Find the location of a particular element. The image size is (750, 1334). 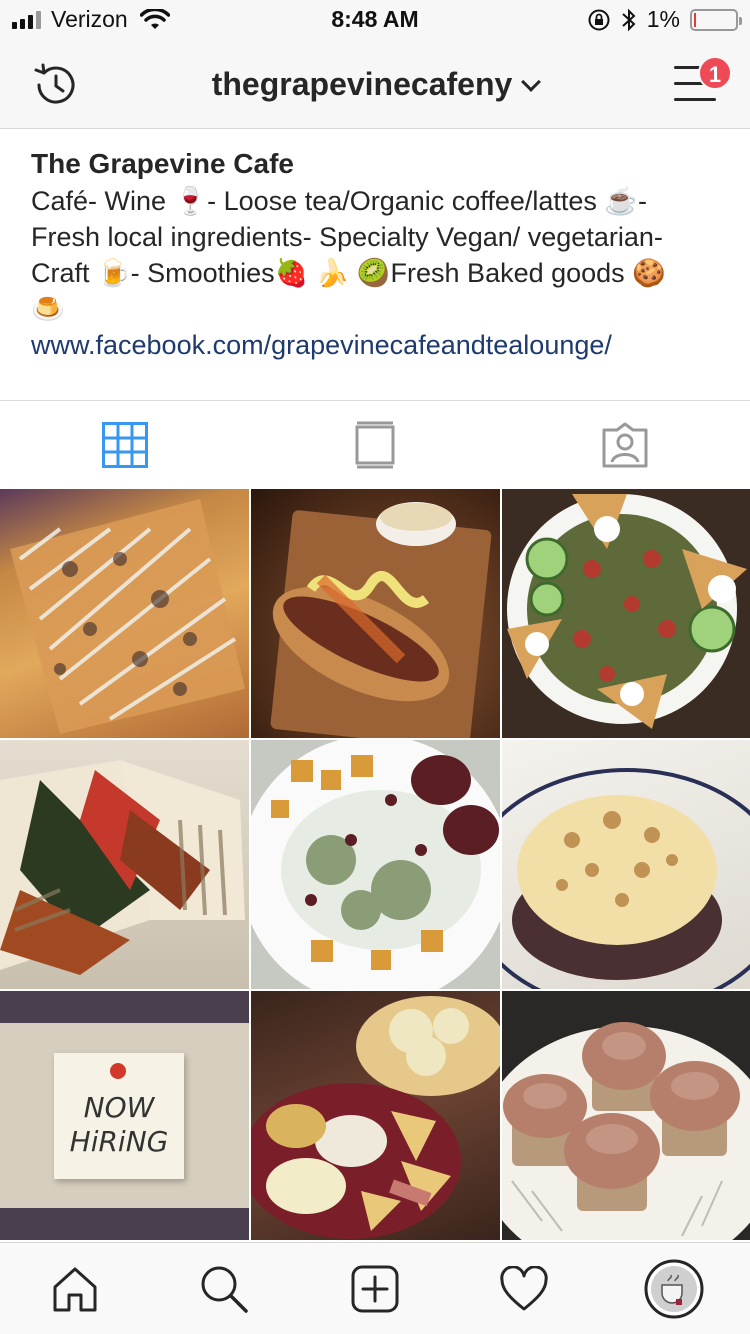

salad-photo is located at coordinates (627, 611).